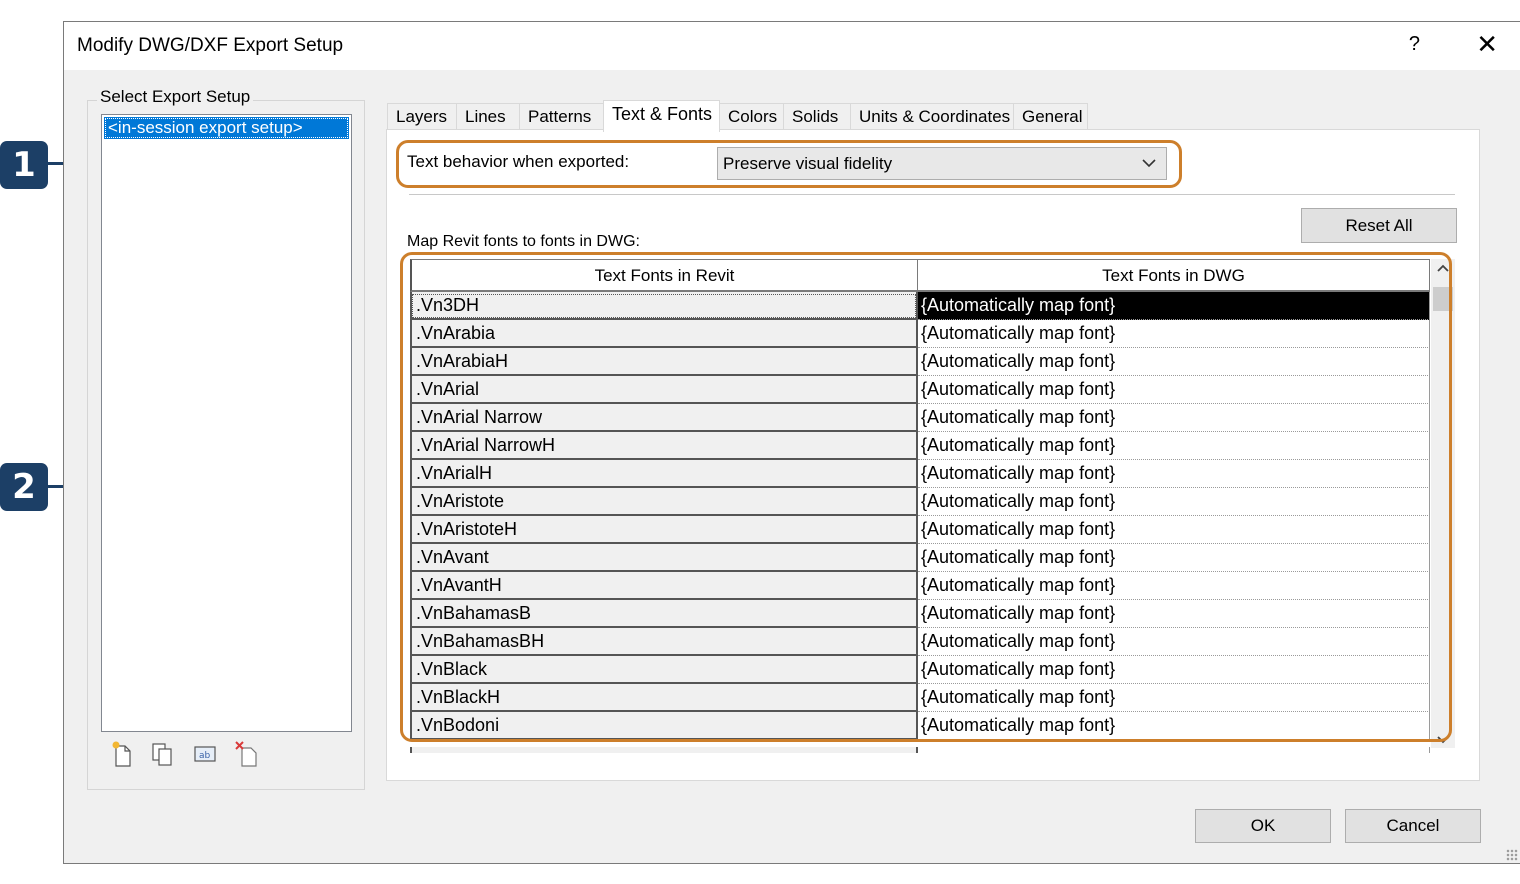  Describe the element at coordinates (751, 117) in the screenshot. I see `tab-colors: Colors` at that location.